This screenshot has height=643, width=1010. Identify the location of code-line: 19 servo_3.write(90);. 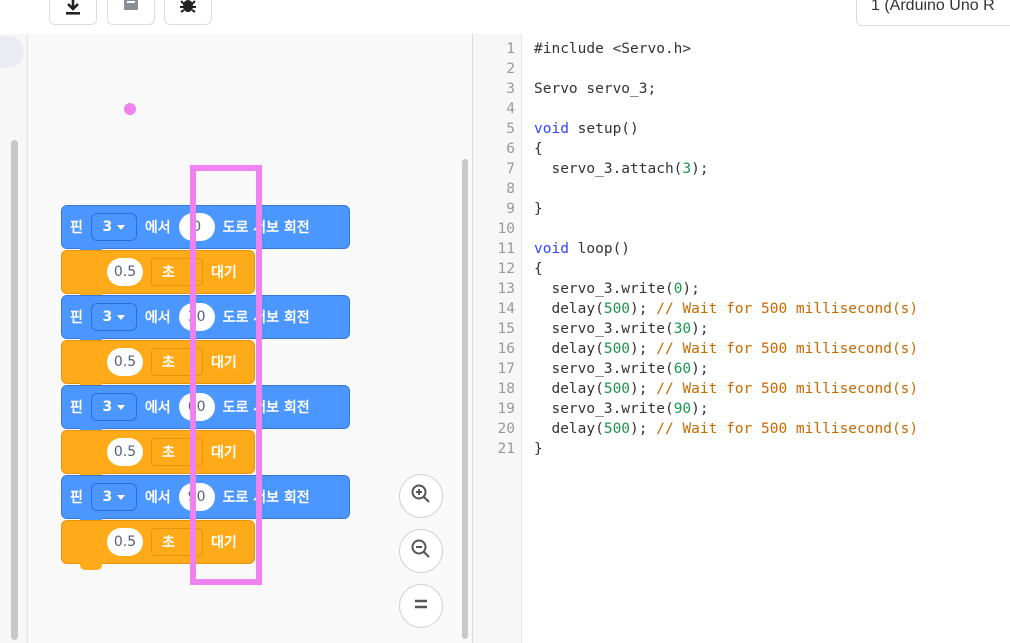
(741, 409).